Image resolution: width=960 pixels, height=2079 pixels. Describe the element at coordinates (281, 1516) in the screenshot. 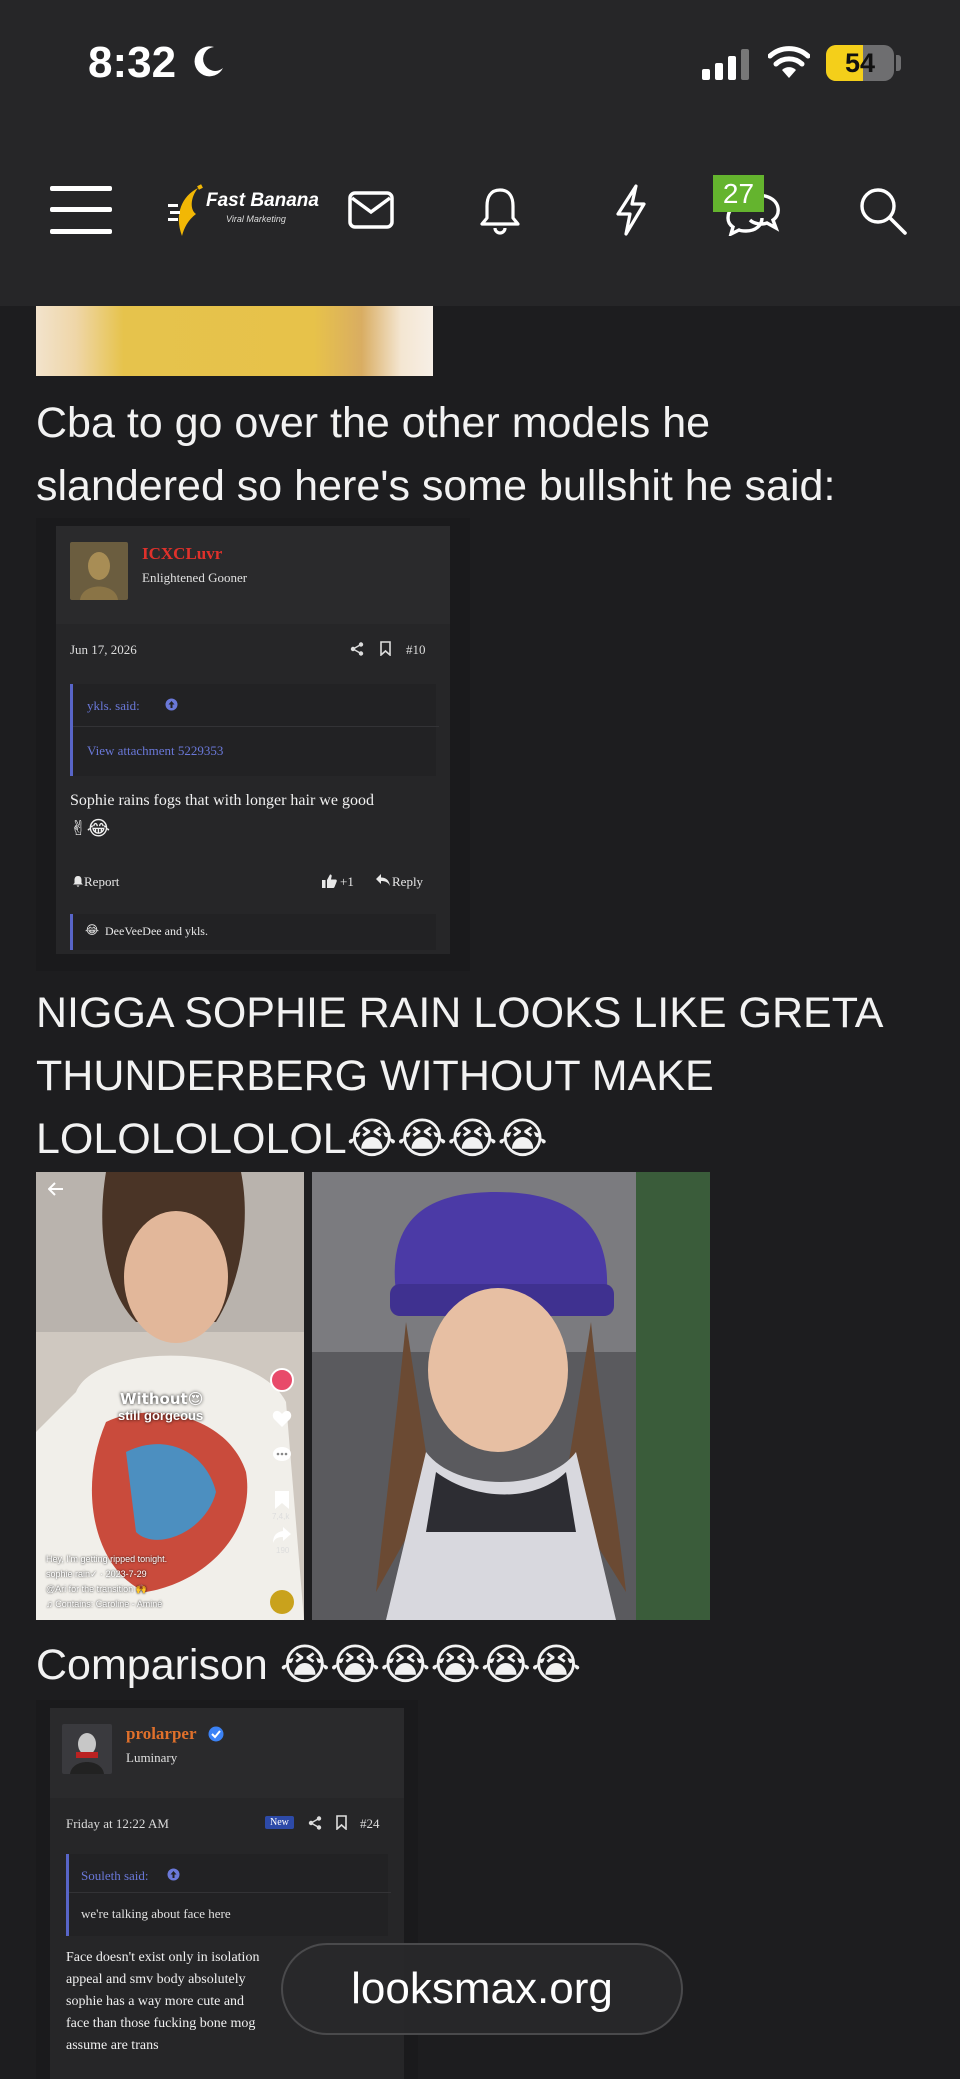

I see `likes-count: 7,4,k` at that location.